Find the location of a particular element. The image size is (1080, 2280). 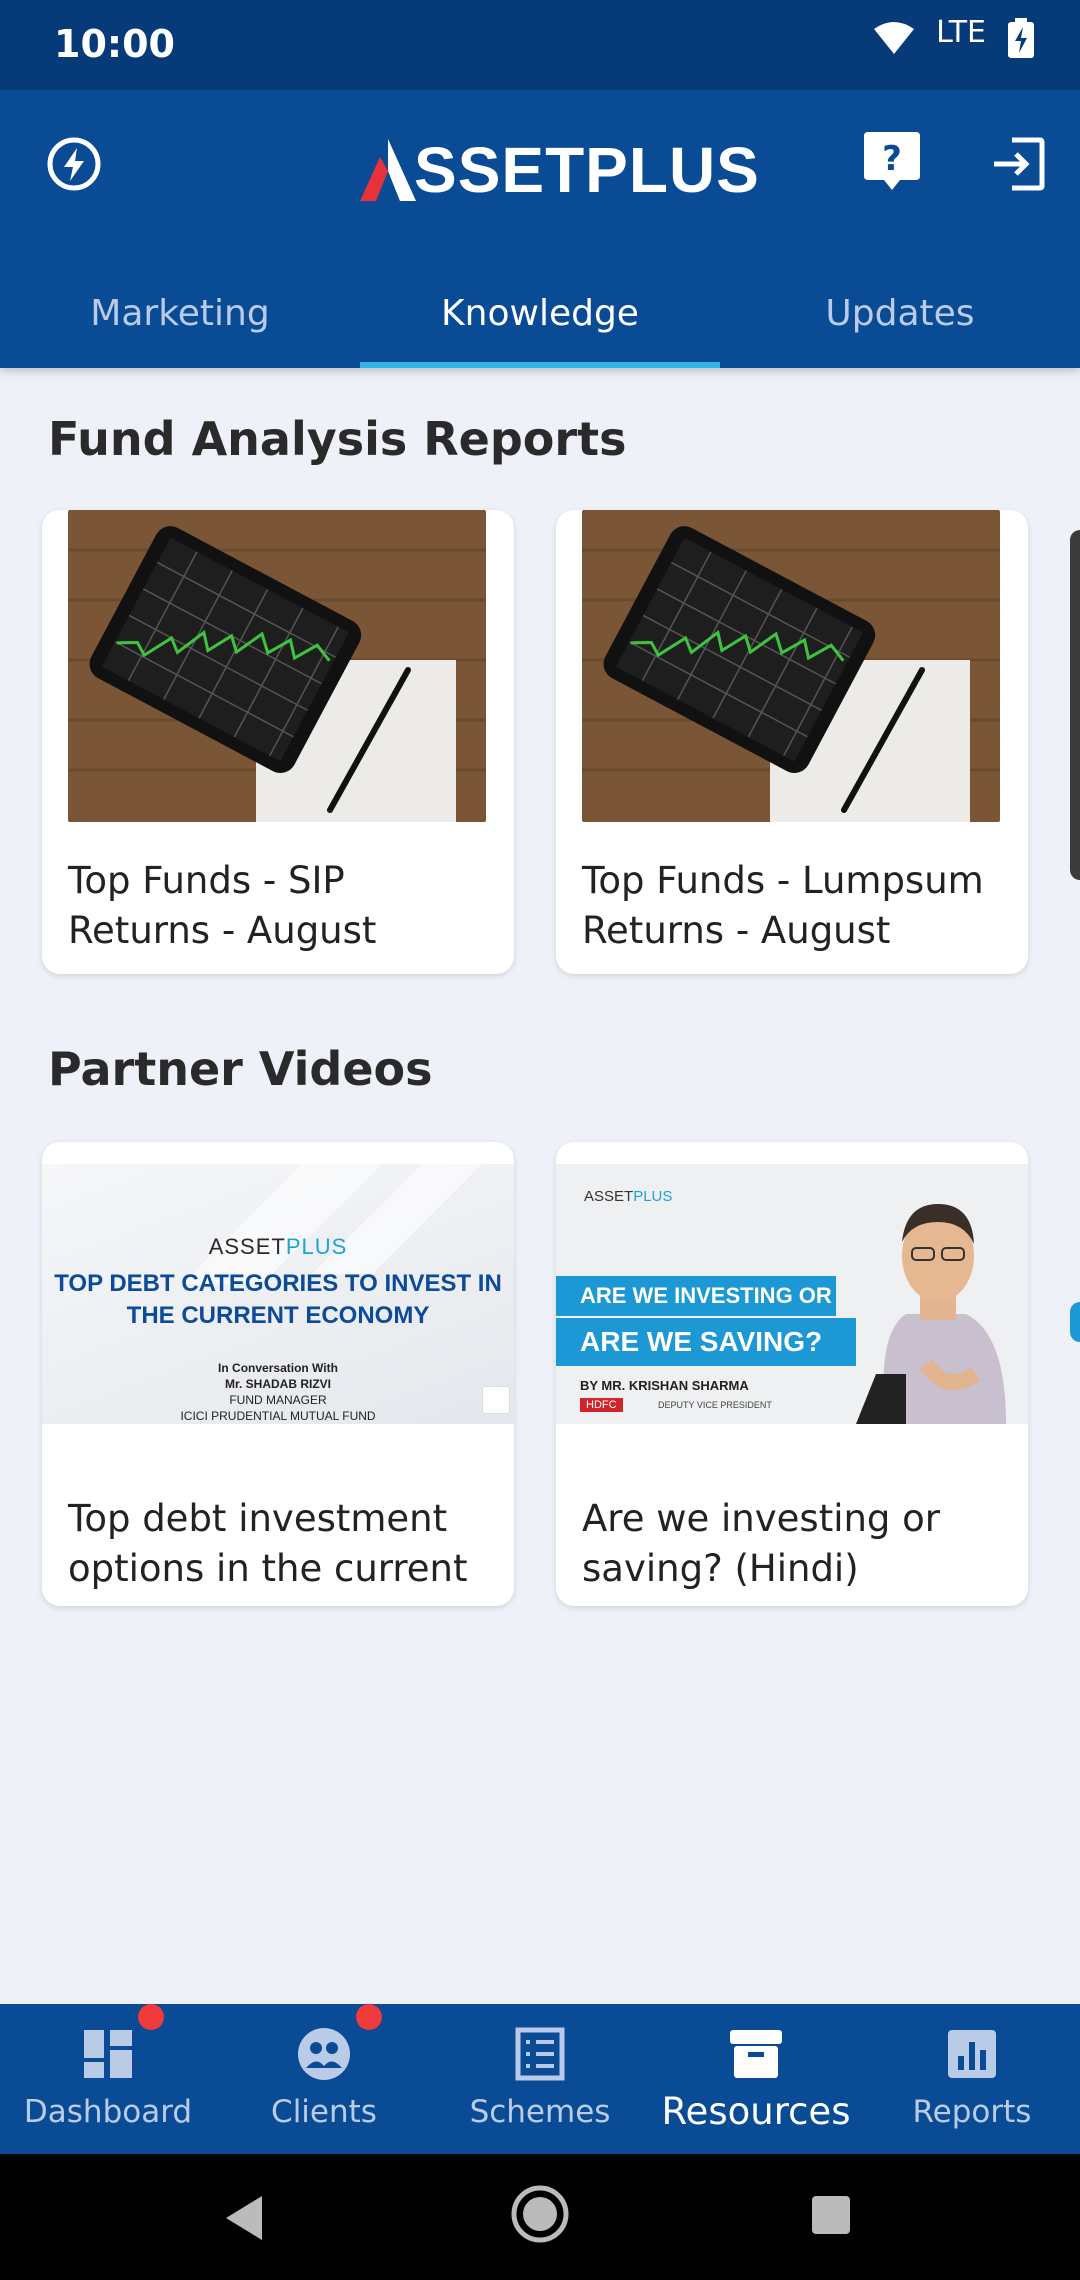

system-nav-bar is located at coordinates (540, 2217).